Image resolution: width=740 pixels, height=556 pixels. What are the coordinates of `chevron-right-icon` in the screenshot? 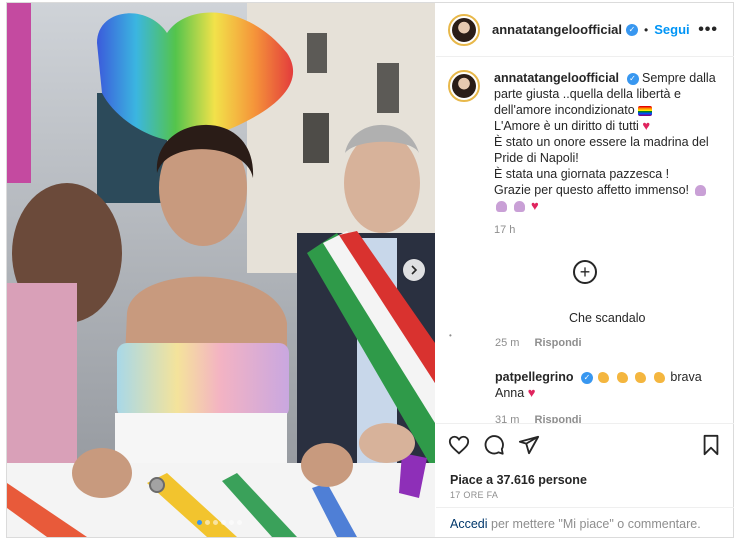 It's located at (414, 270).